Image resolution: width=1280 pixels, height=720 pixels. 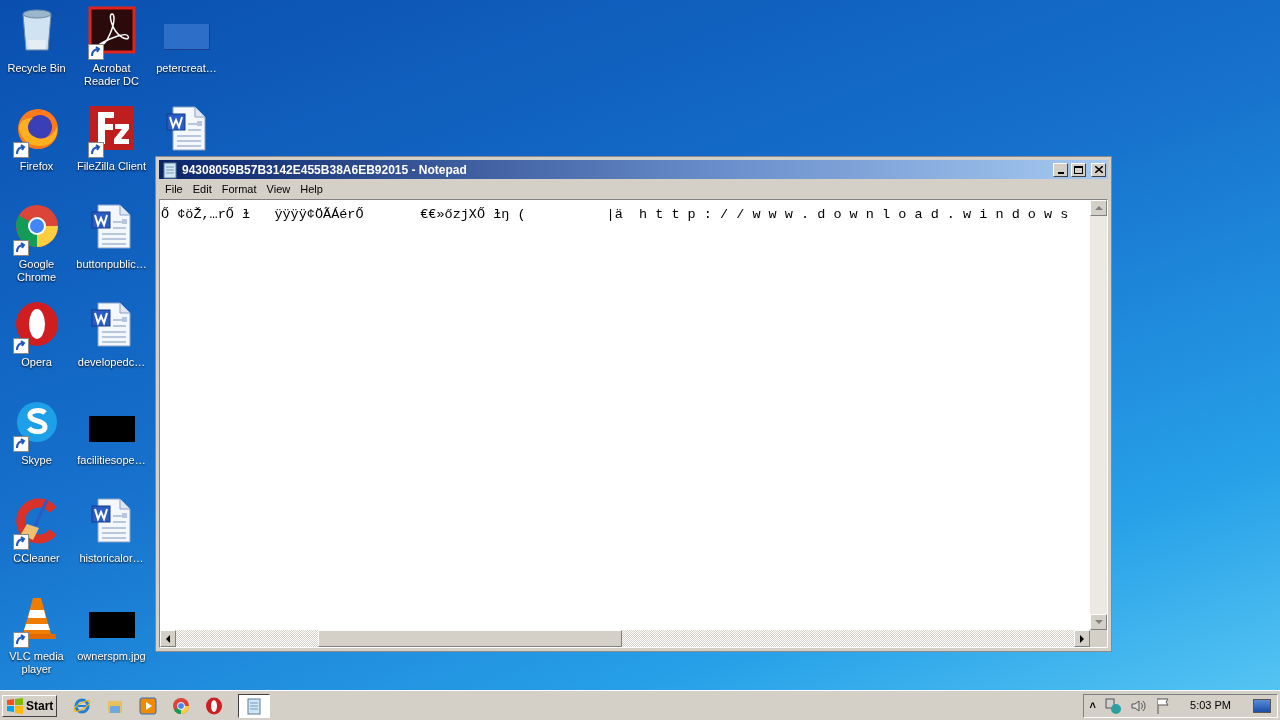 What do you see at coordinates (30, 705) in the screenshot?
I see `start-button: Start` at bounding box center [30, 705].